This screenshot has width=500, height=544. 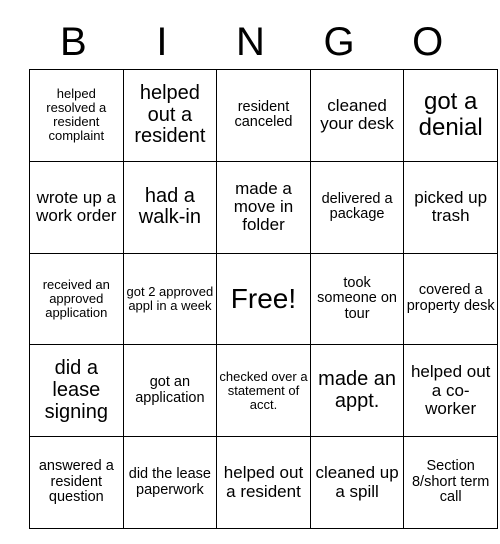 I want to click on bingo-cell: cleaned your desk, so click(x=357, y=115).